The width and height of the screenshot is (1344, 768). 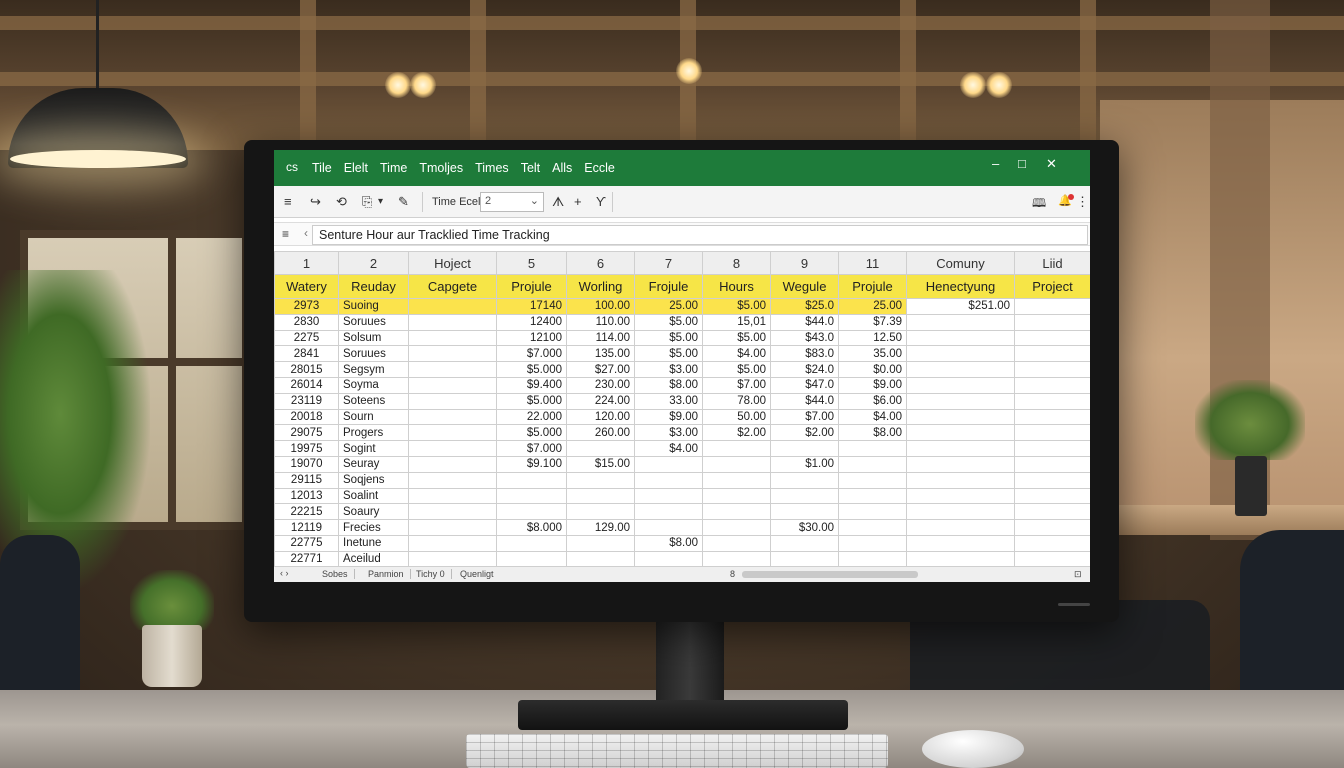 I want to click on table-cell: Aceilud, so click(x=373, y=559).